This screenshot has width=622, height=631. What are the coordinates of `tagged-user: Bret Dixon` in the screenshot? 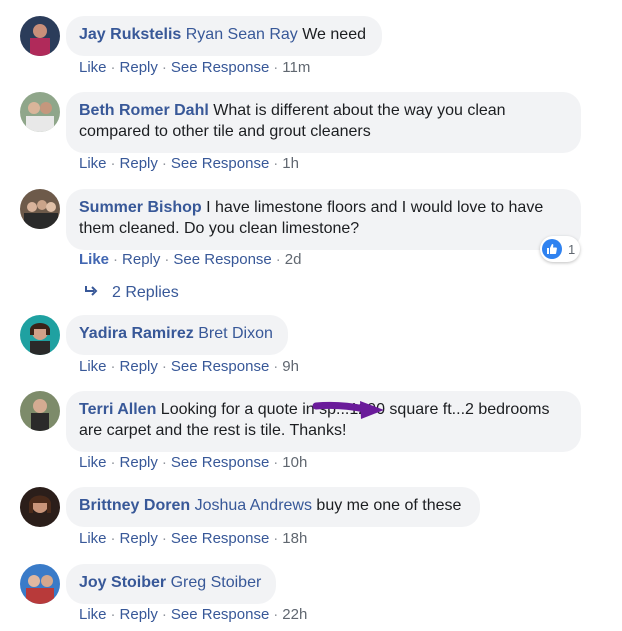 It's located at (235, 333).